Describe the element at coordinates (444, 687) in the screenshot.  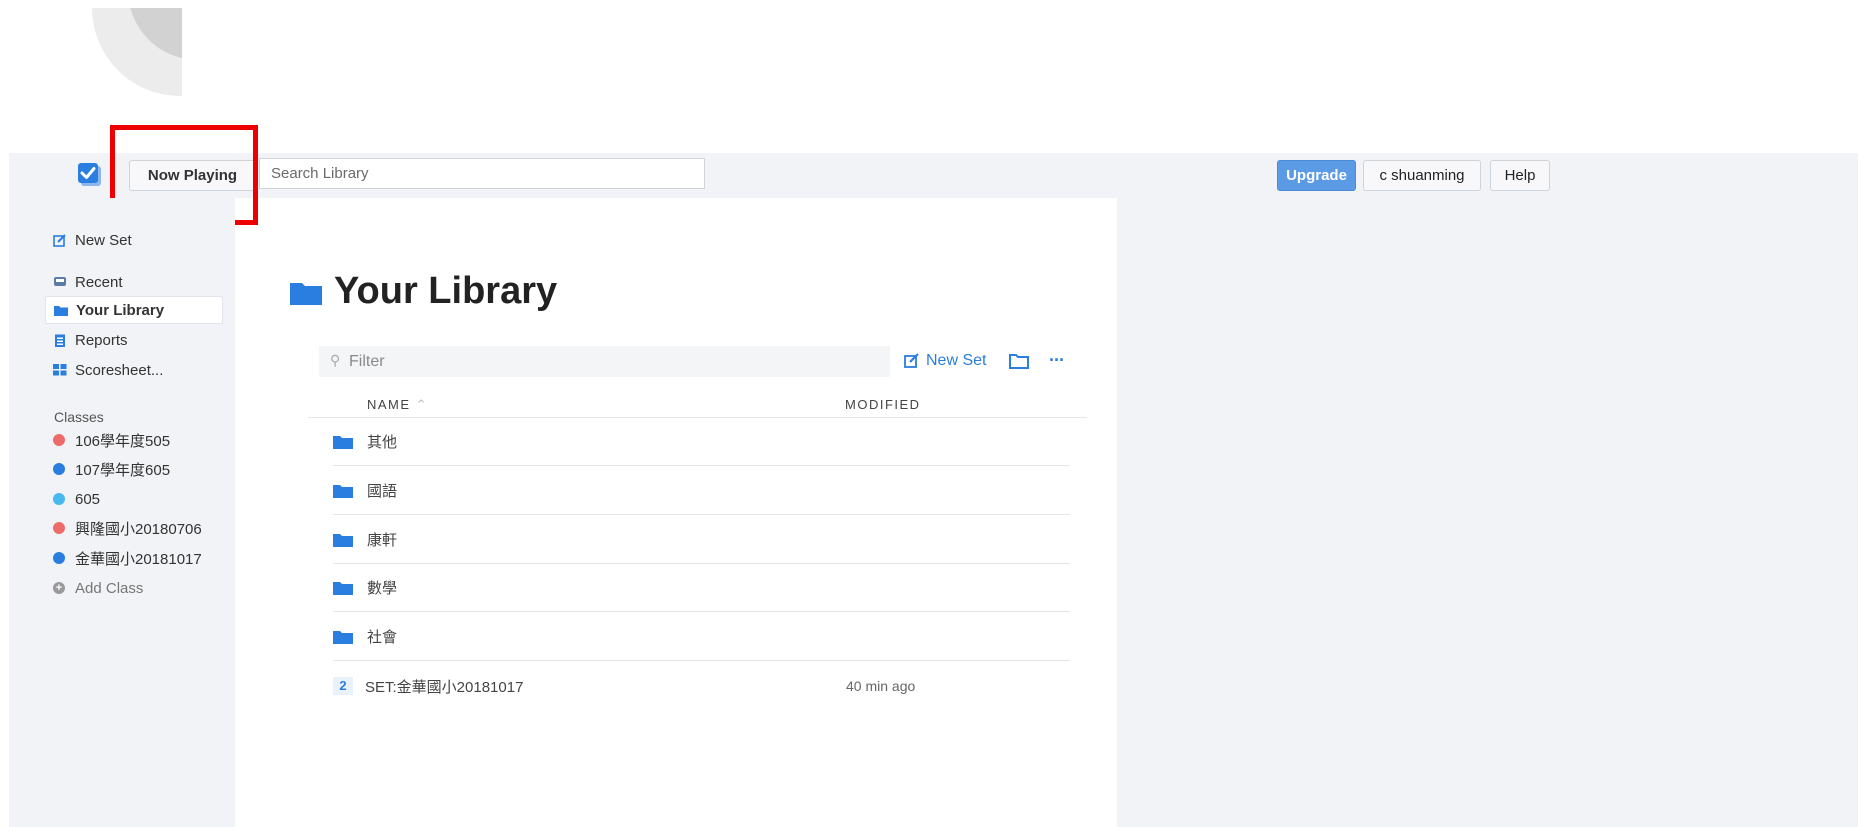
I see `row-name: SET:金華國小20181017` at that location.